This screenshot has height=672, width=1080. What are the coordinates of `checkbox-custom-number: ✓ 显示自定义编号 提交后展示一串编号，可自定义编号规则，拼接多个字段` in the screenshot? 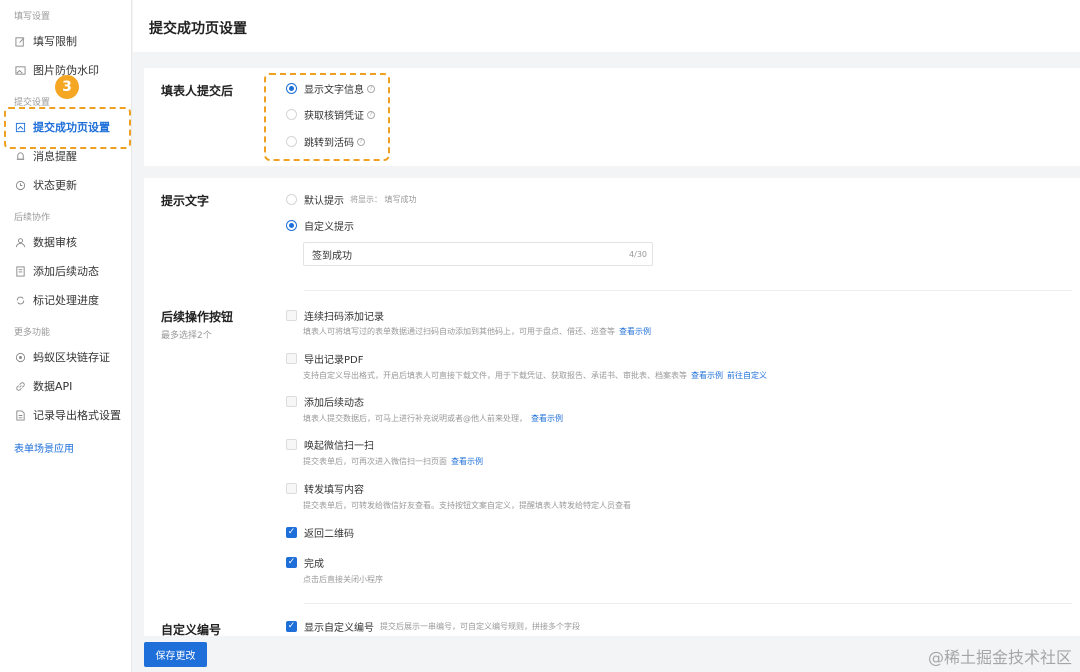 It's located at (433, 626).